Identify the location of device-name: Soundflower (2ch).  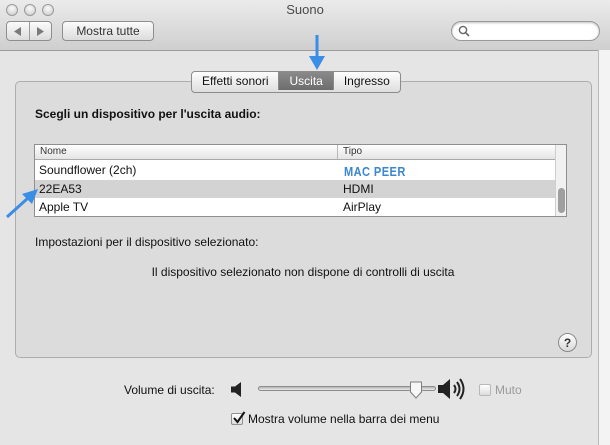
(88, 170).